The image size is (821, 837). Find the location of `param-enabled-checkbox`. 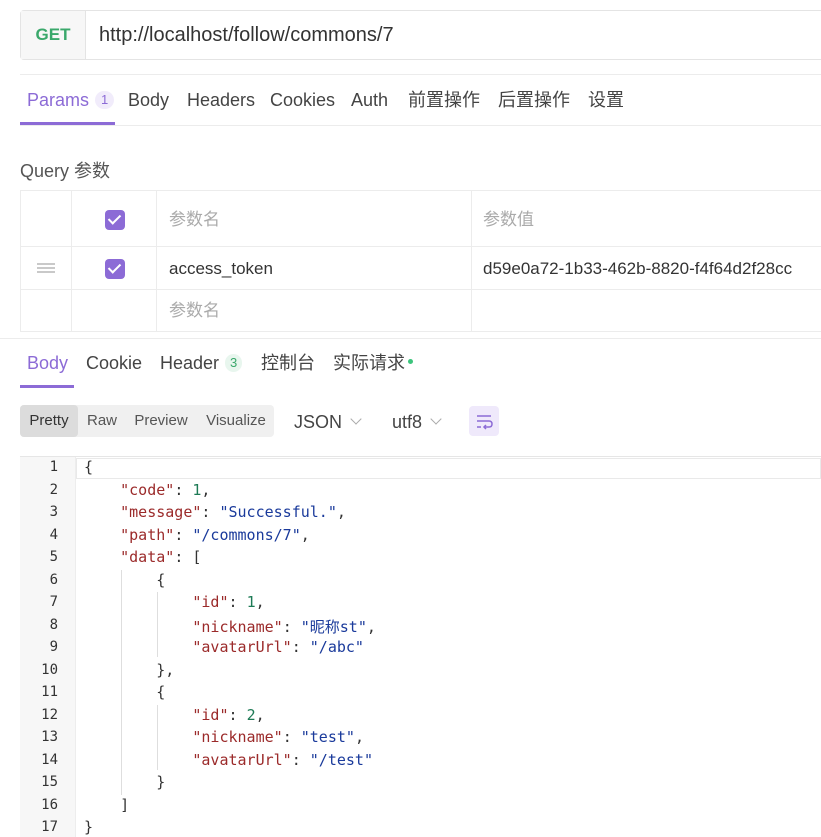

param-enabled-checkbox is located at coordinates (115, 269).